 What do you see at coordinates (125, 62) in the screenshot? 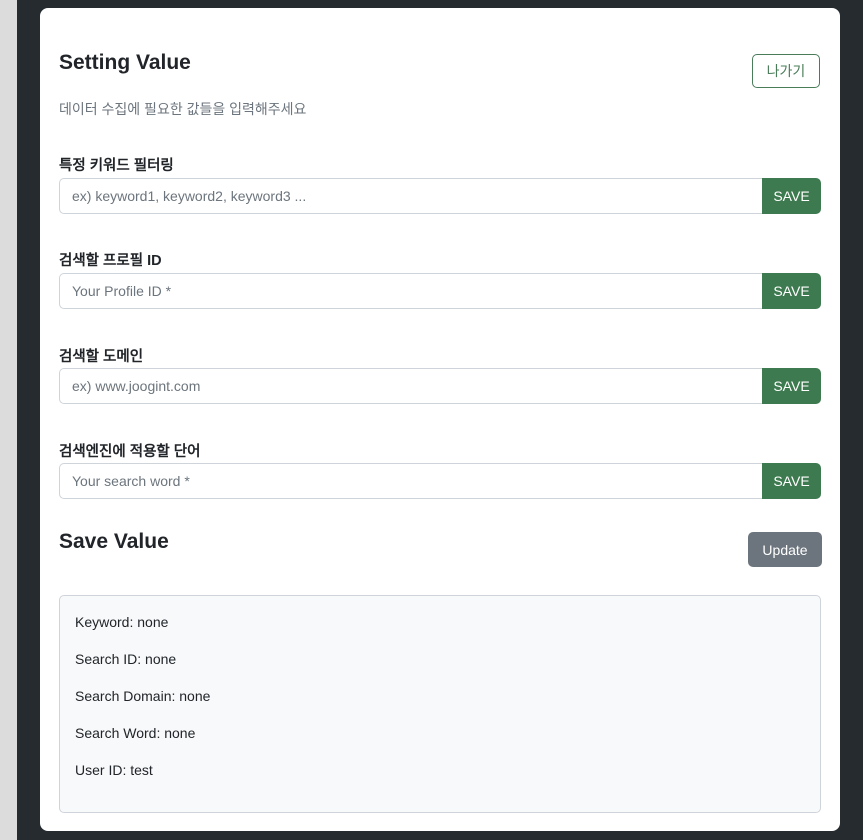
I see `page-title: Setting Value` at bounding box center [125, 62].